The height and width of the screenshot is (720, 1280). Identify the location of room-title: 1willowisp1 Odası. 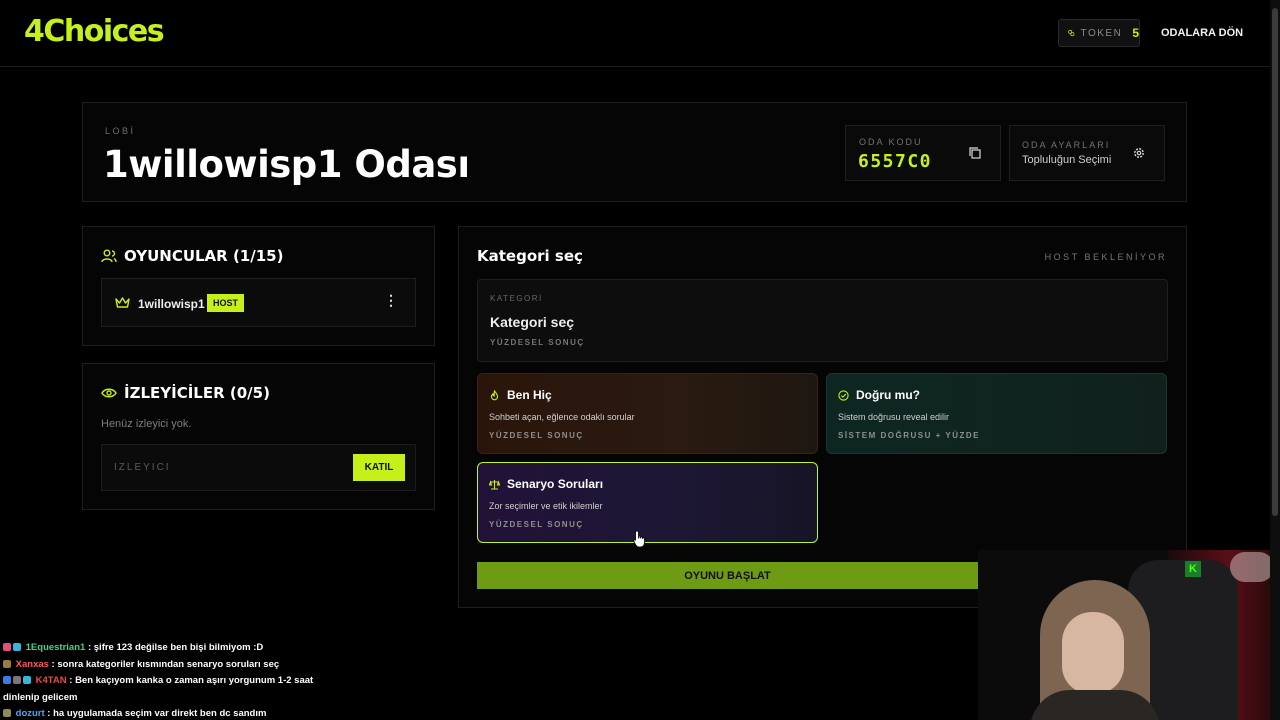
(286, 164).